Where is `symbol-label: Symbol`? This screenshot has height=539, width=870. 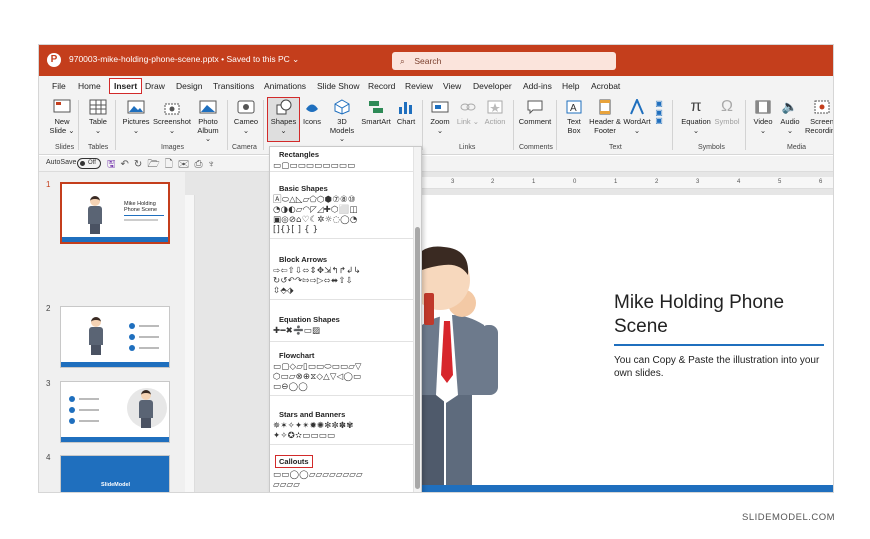 symbol-label: Symbol is located at coordinates (727, 121).